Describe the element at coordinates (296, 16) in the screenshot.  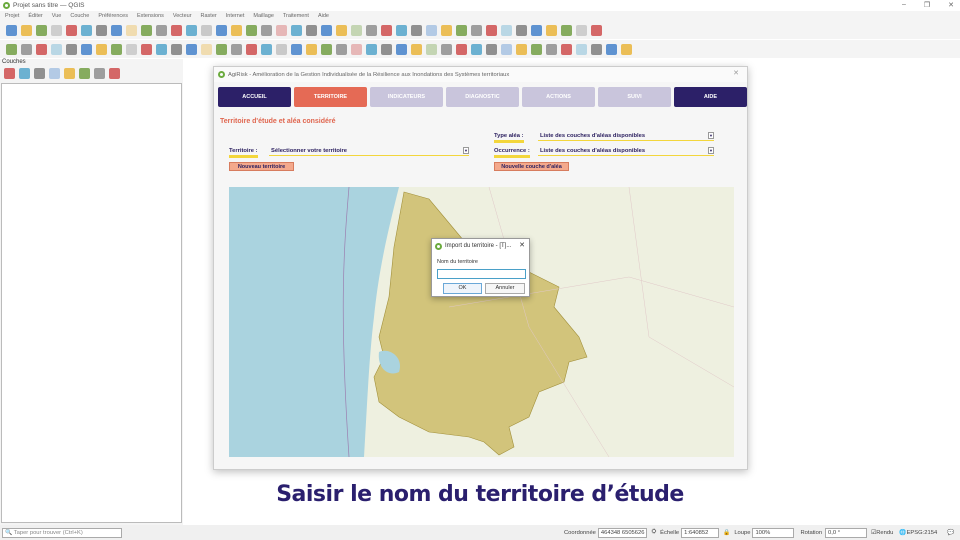
I see `menu-traitement: Traitement` at that location.